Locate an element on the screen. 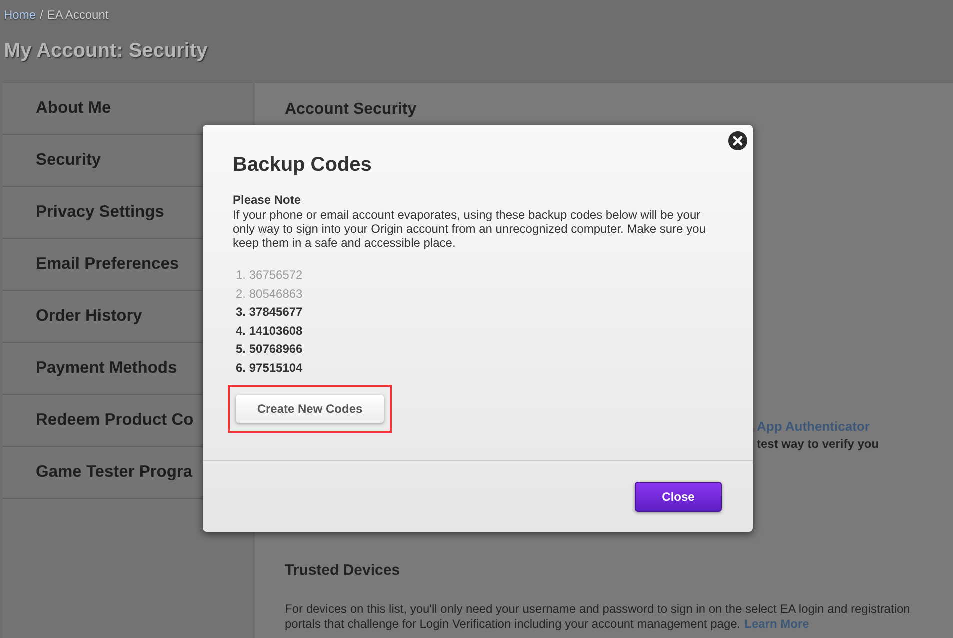 The width and height of the screenshot is (953, 638). section-text: For devices on this list, you'll only need your username and password to sign in on the select EA login and registration portals that challenge for Login Verification including your account management page. Learn More is located at coordinates (598, 617).